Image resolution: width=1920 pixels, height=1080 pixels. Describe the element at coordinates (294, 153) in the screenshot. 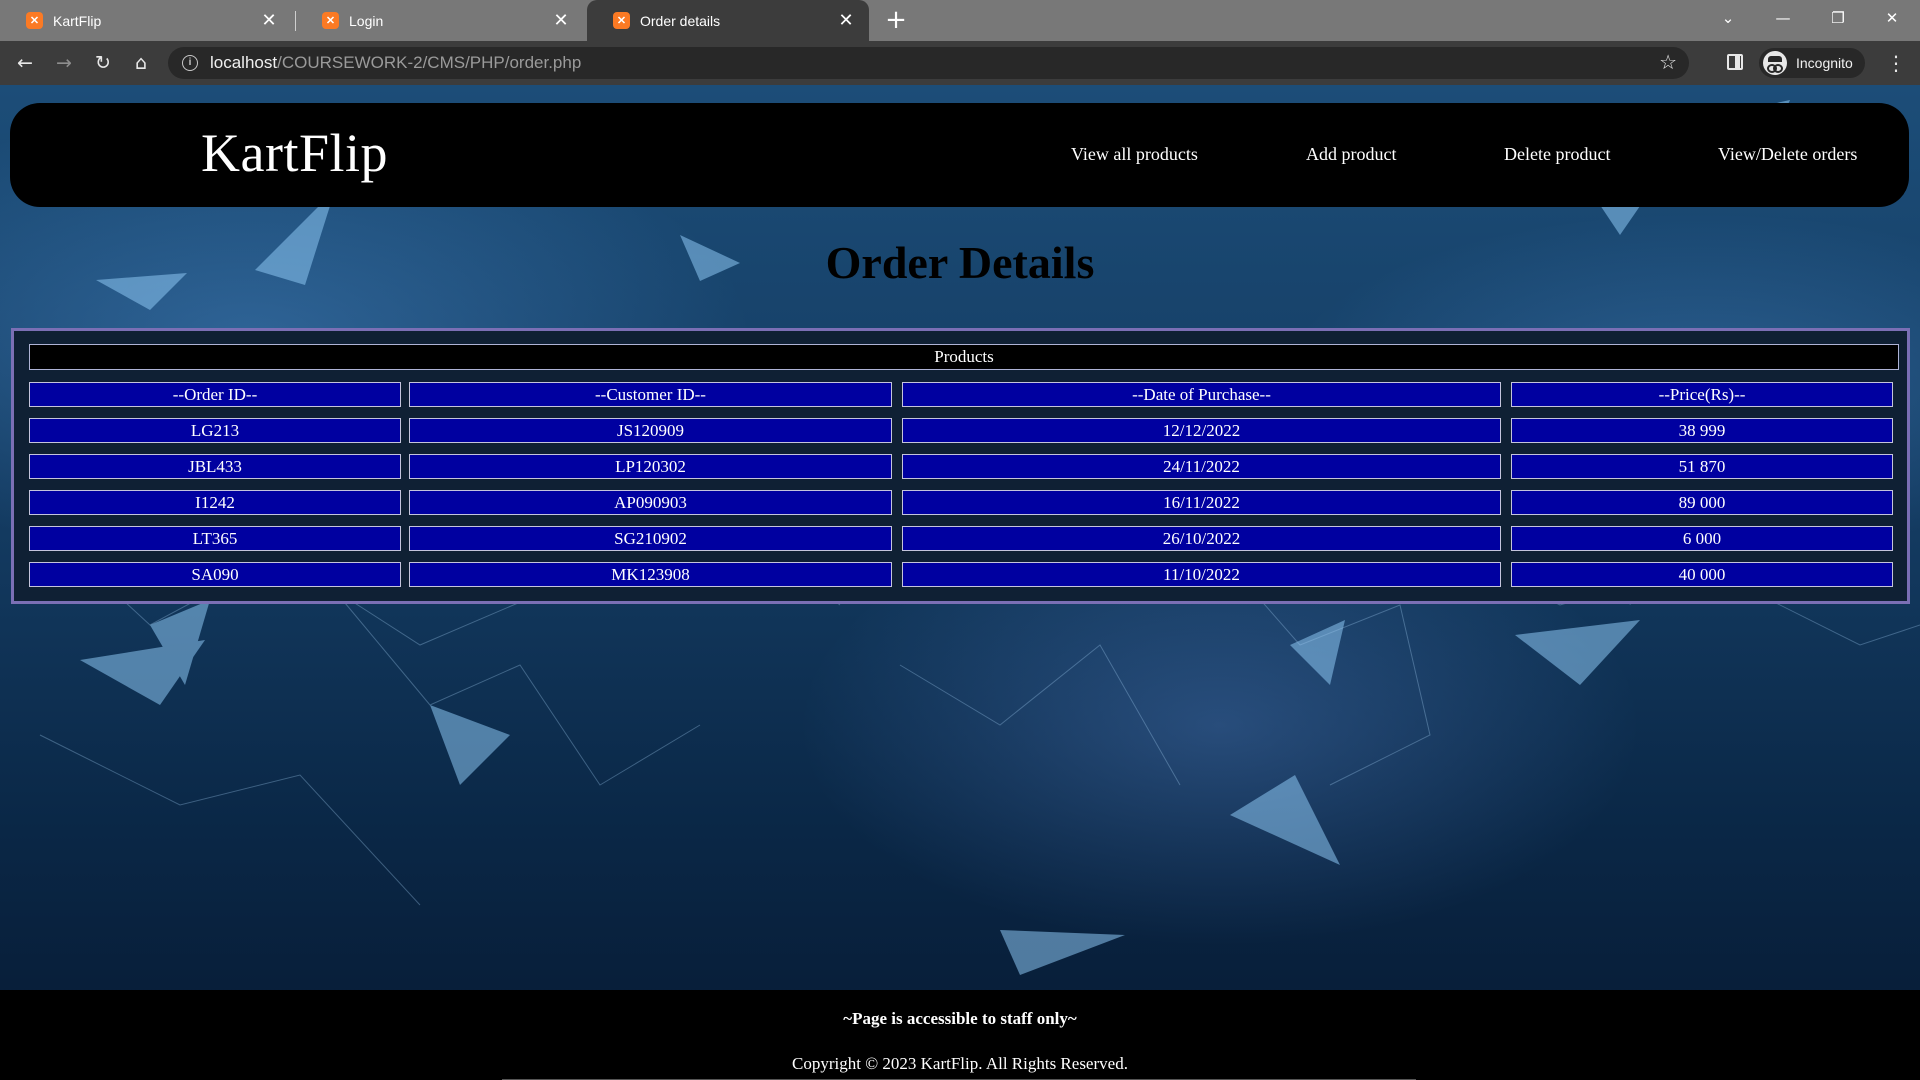

I see `site-logo: KartFlip` at that location.